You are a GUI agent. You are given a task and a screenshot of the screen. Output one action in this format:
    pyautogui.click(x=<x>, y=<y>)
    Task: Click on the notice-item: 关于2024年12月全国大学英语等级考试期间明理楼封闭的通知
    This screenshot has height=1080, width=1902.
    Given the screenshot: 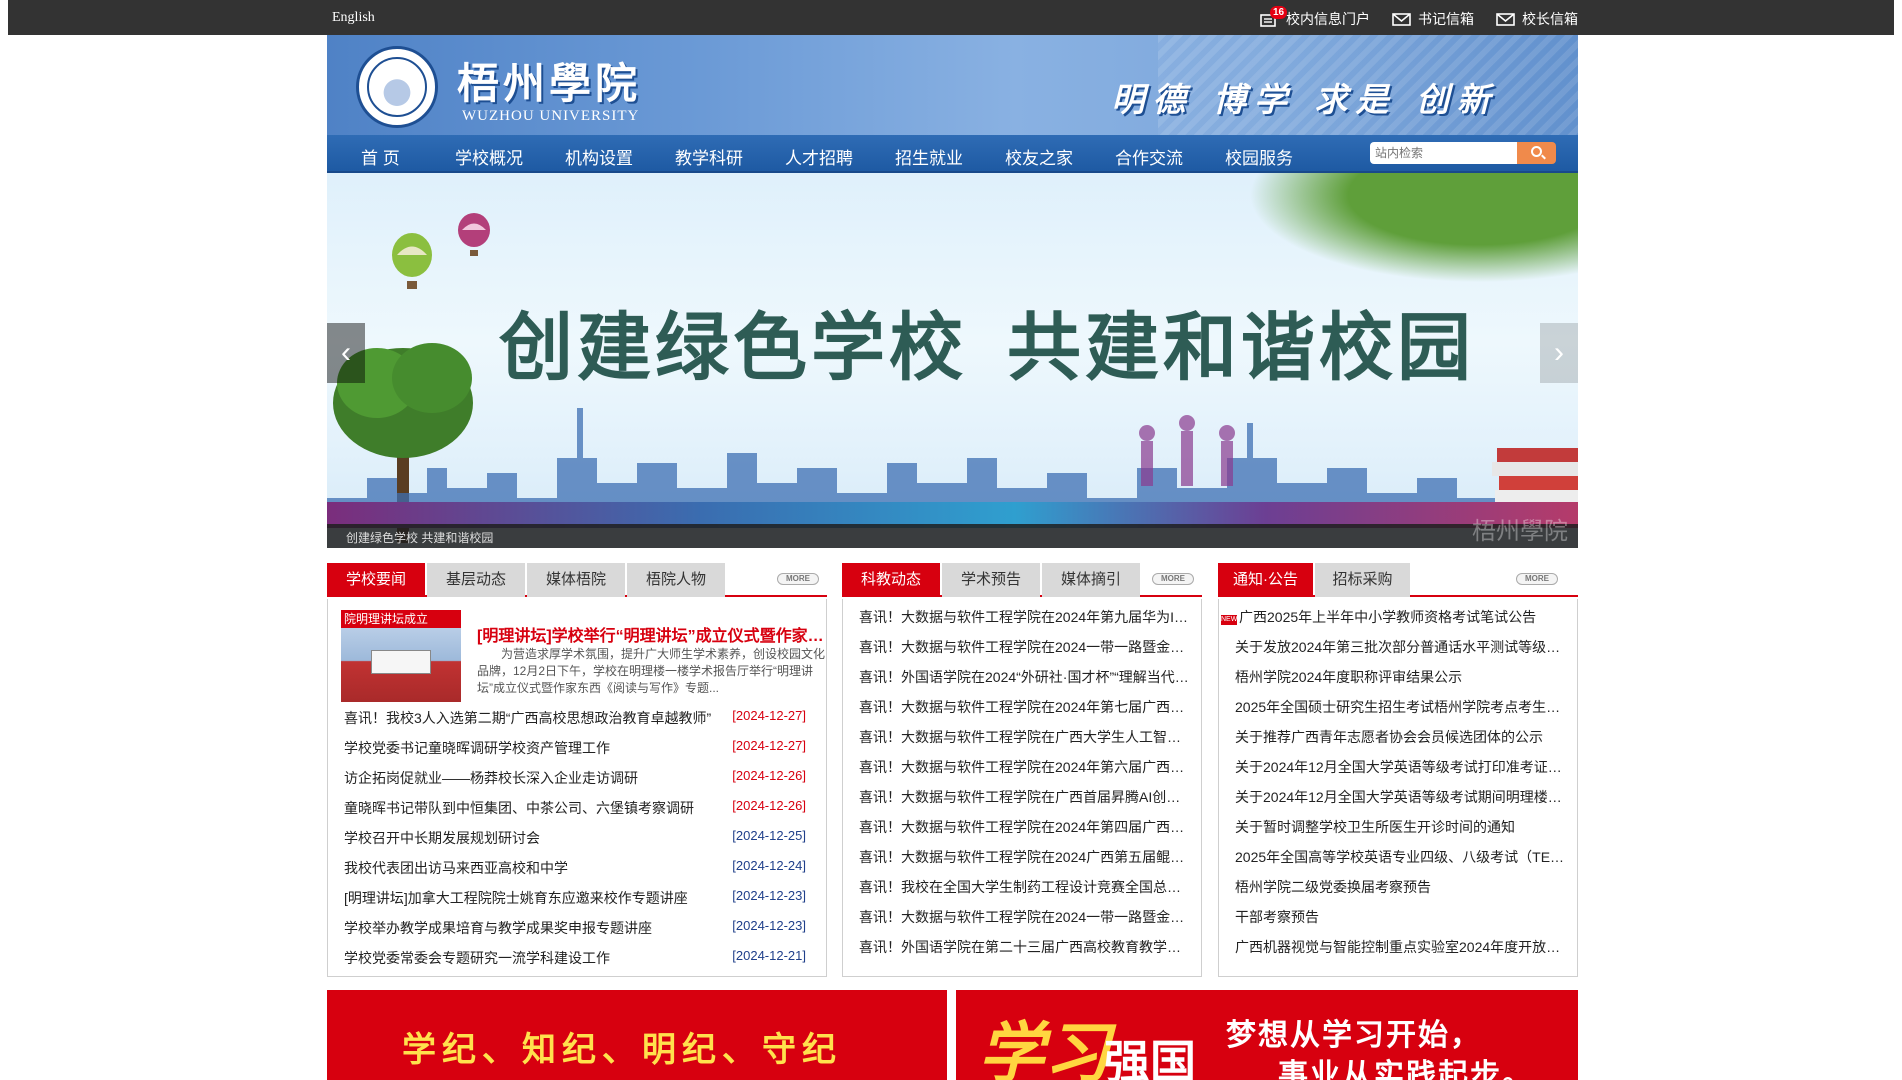 What is the action you would take?
    pyautogui.click(x=1404, y=798)
    